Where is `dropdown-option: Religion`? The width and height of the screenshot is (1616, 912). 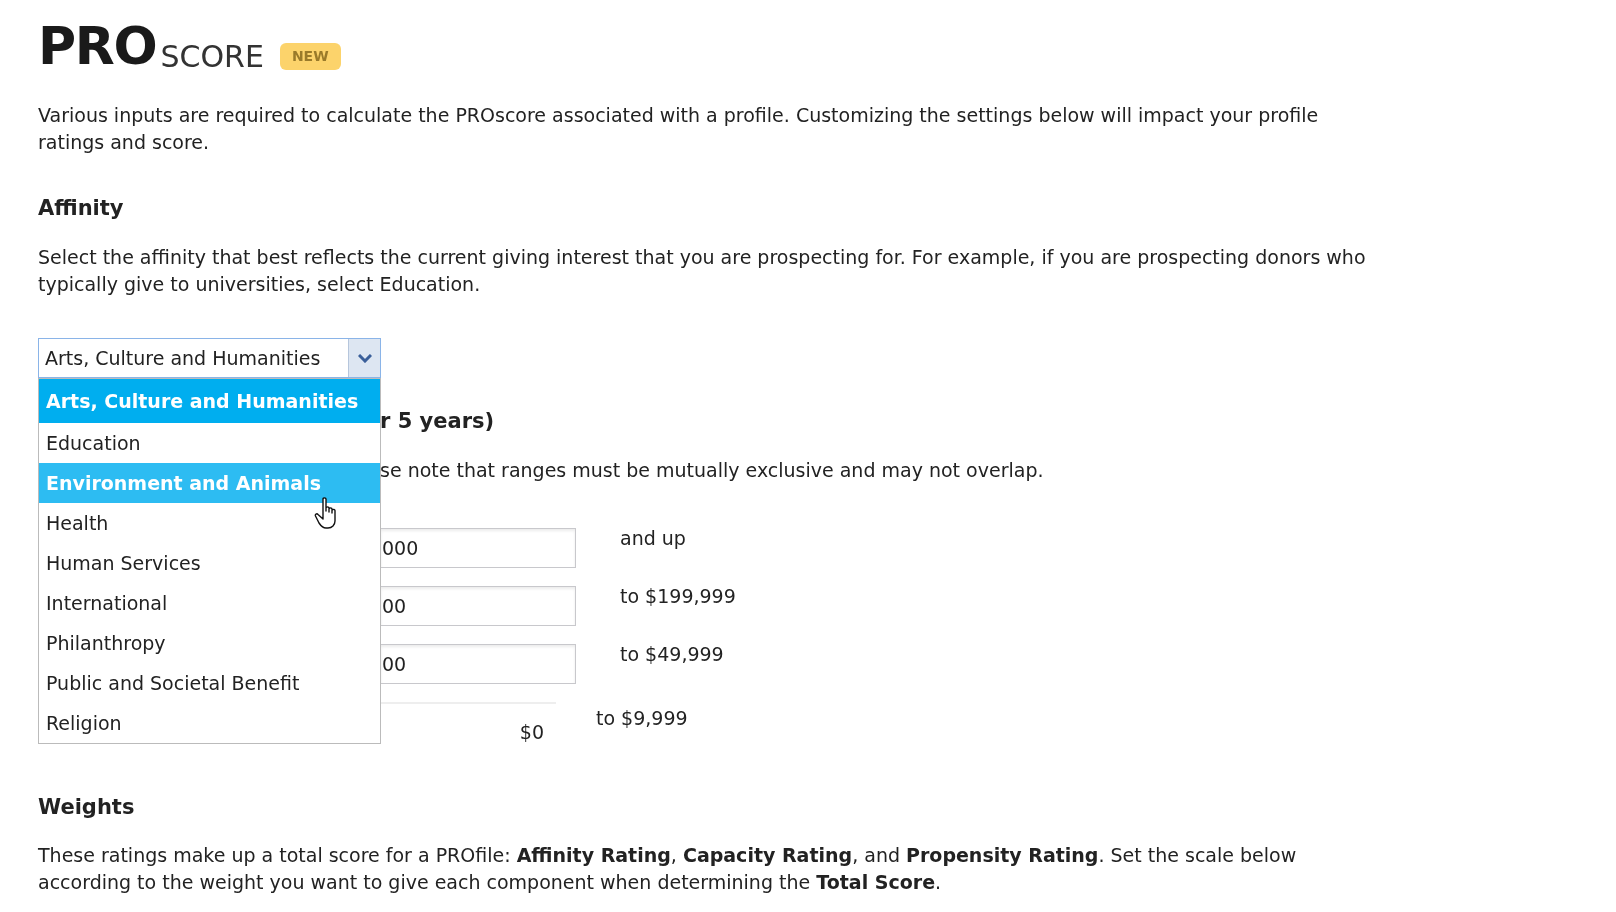 dropdown-option: Religion is located at coordinates (209, 723).